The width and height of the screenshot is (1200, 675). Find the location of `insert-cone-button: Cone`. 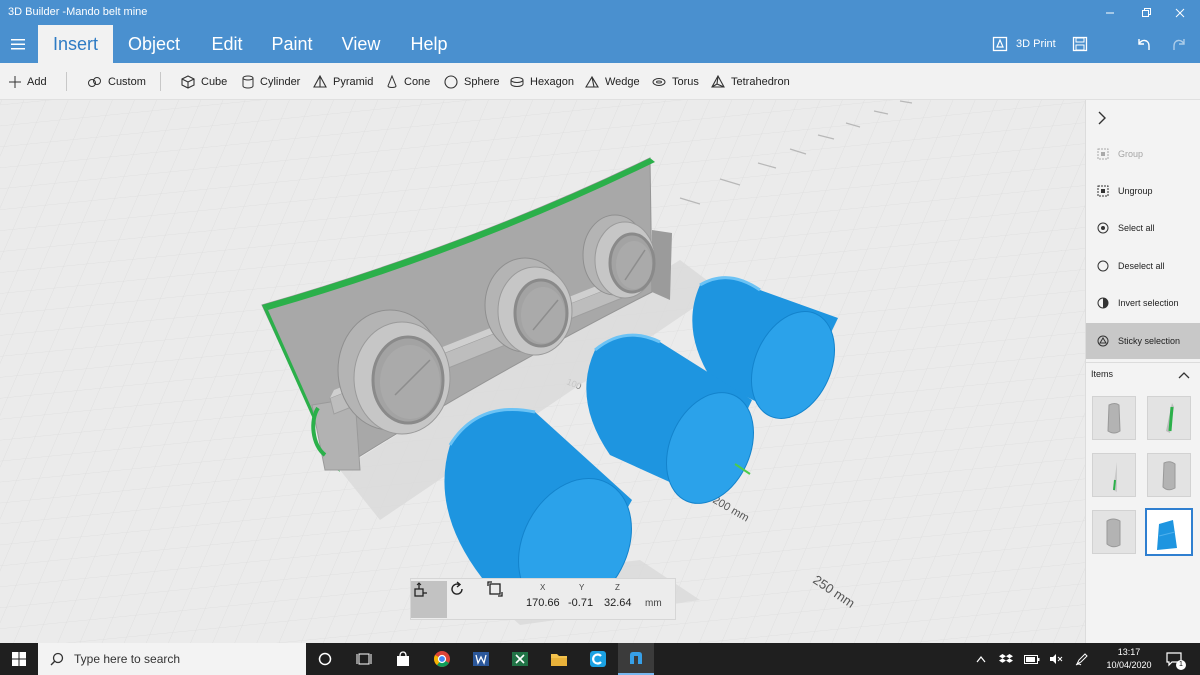

insert-cone-button: Cone is located at coordinates (408, 81).